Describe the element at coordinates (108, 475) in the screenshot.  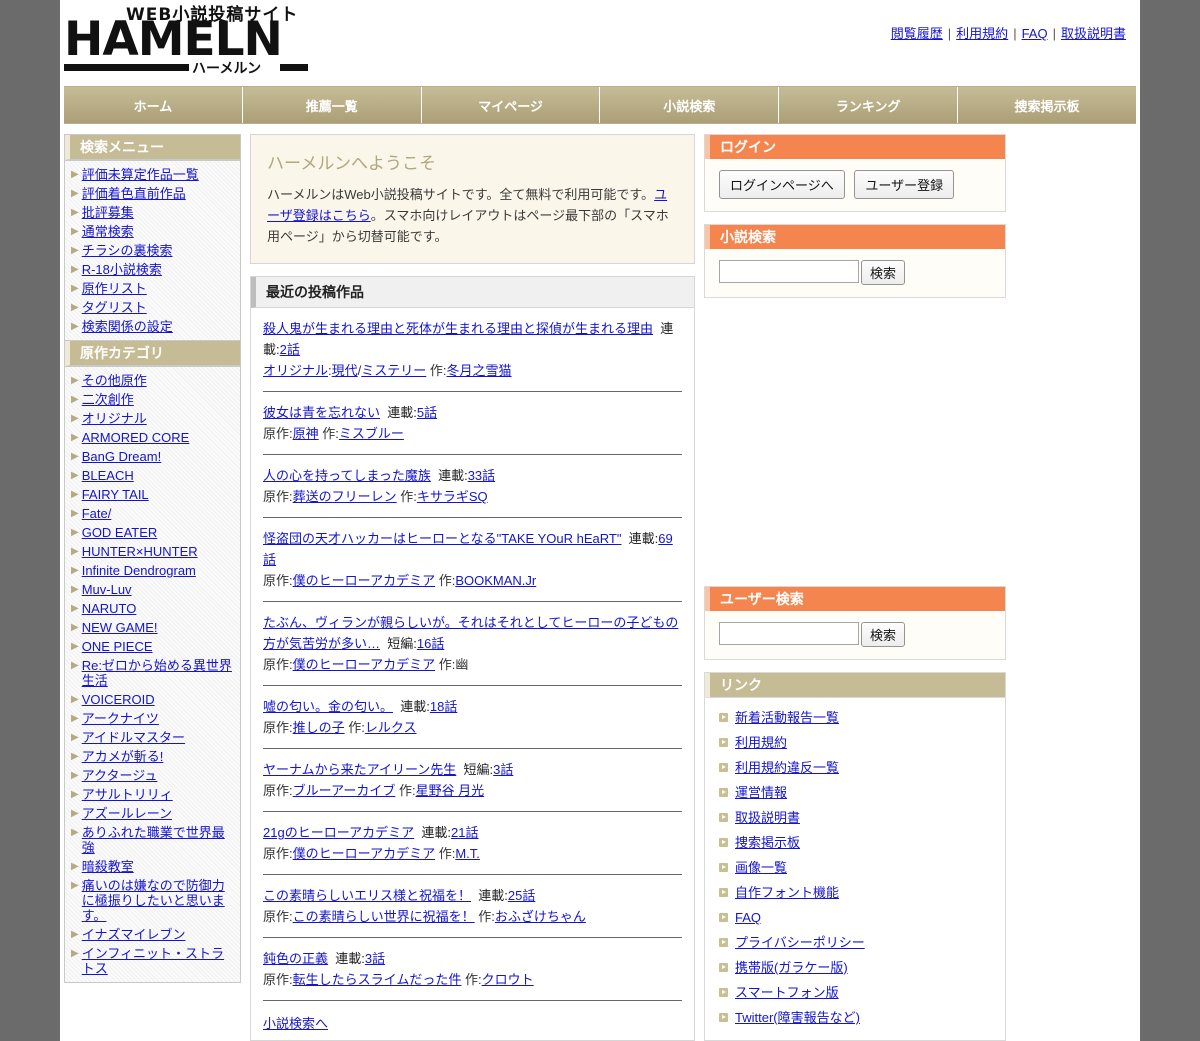
I see `category-item-label: BLEACH` at that location.